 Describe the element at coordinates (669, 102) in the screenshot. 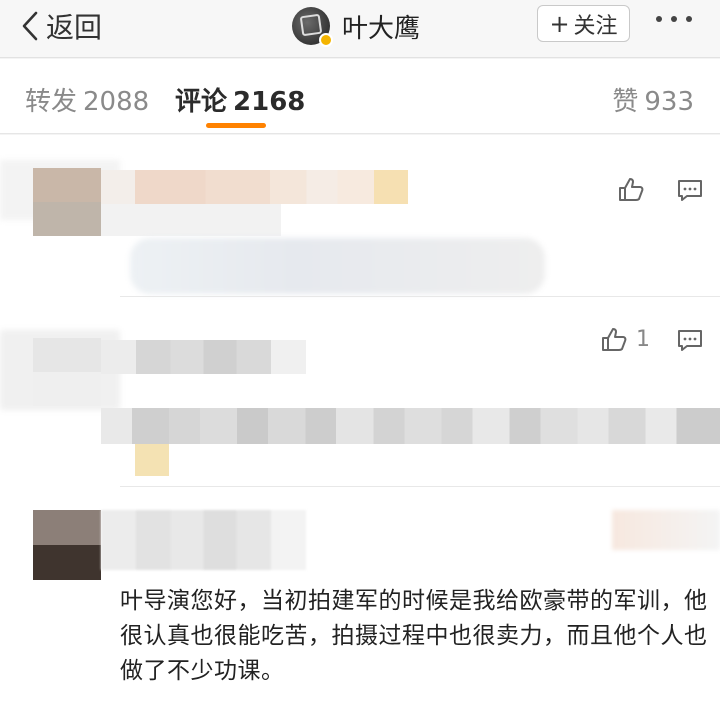

I see `tab-like-count: 933` at that location.